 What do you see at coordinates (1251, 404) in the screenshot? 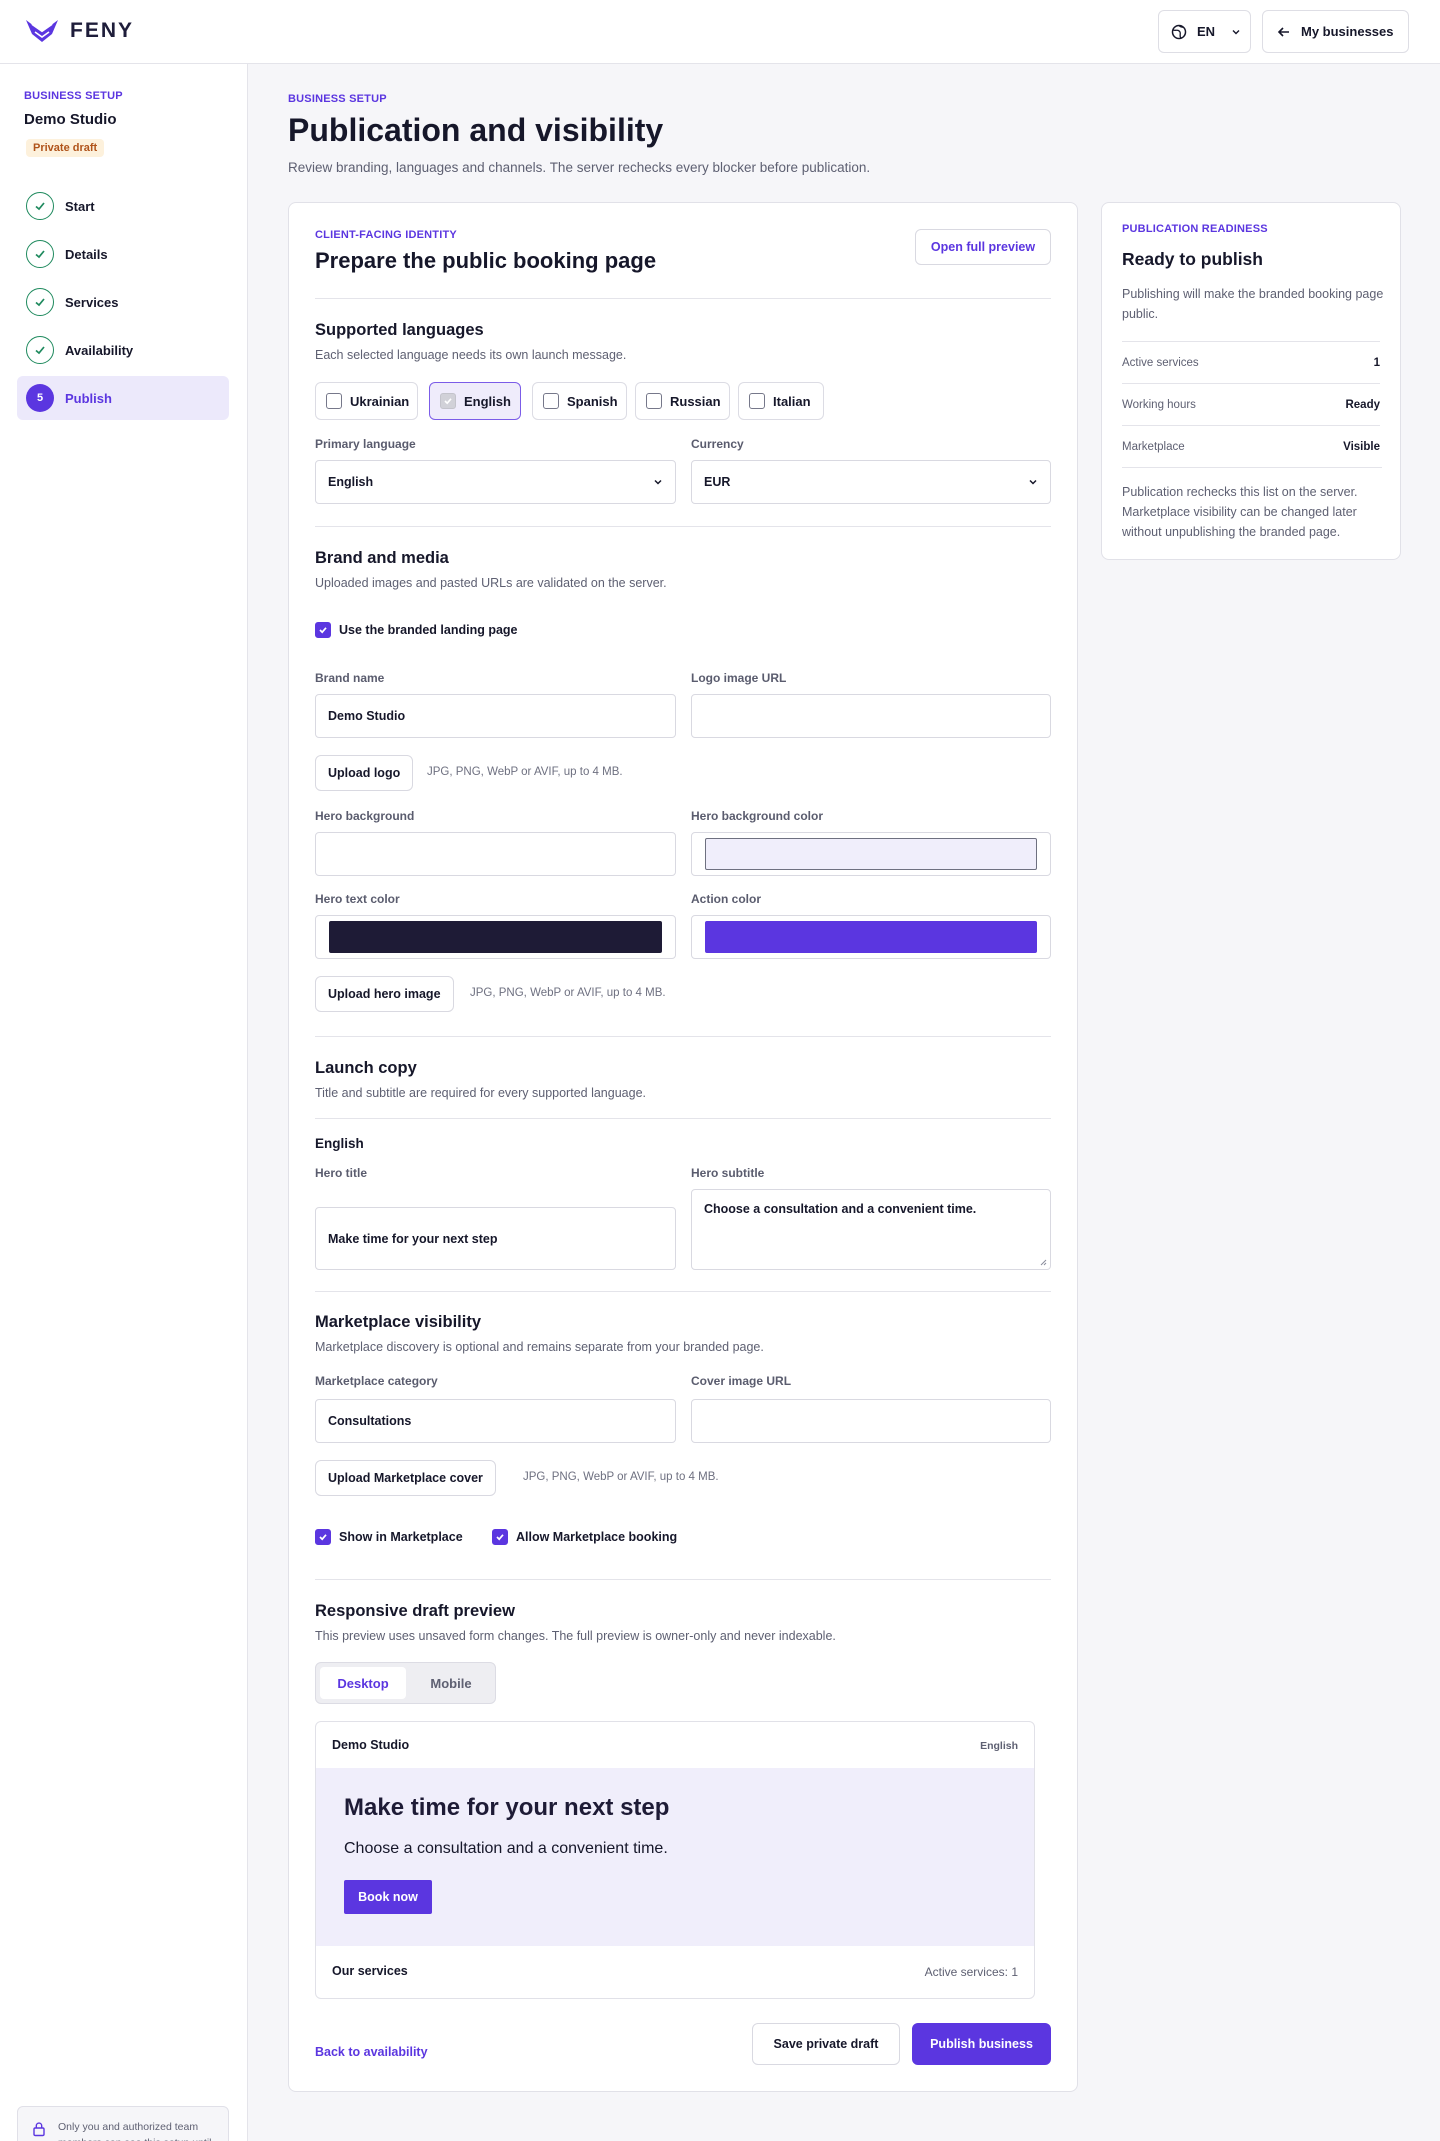
I see `readiness-row: Working hours Ready` at bounding box center [1251, 404].